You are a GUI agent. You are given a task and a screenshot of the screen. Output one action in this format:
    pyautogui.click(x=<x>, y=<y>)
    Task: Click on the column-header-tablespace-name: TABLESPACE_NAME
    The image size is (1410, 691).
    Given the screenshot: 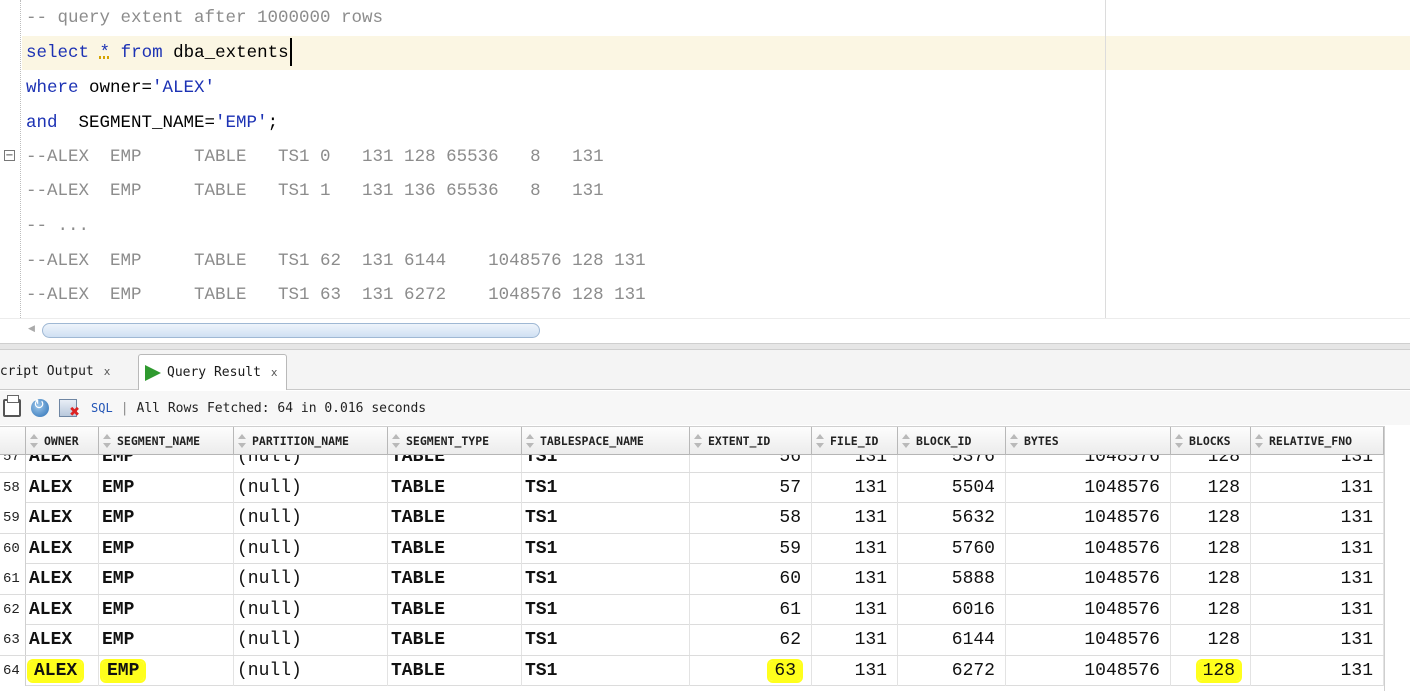 What is the action you would take?
    pyautogui.click(x=606, y=441)
    